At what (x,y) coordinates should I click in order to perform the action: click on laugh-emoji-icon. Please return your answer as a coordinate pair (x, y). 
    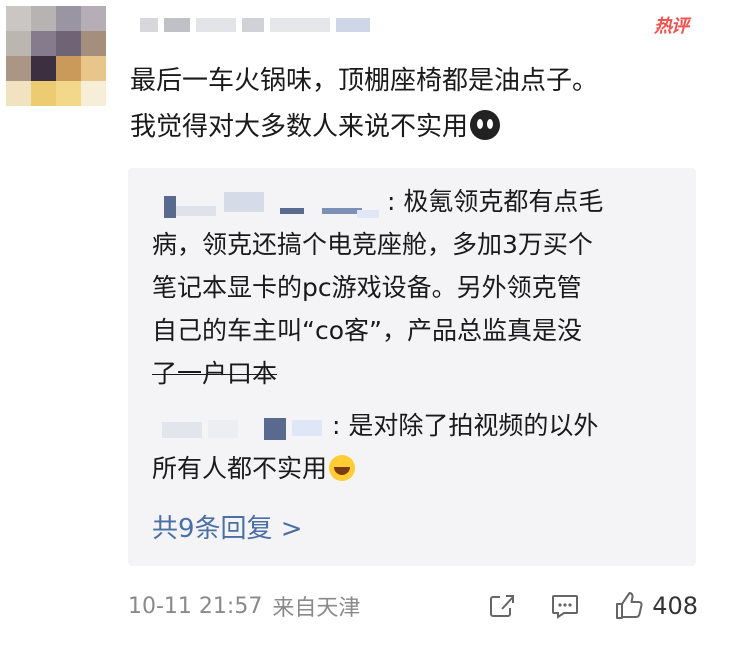
    Looking at the image, I should click on (342, 468).